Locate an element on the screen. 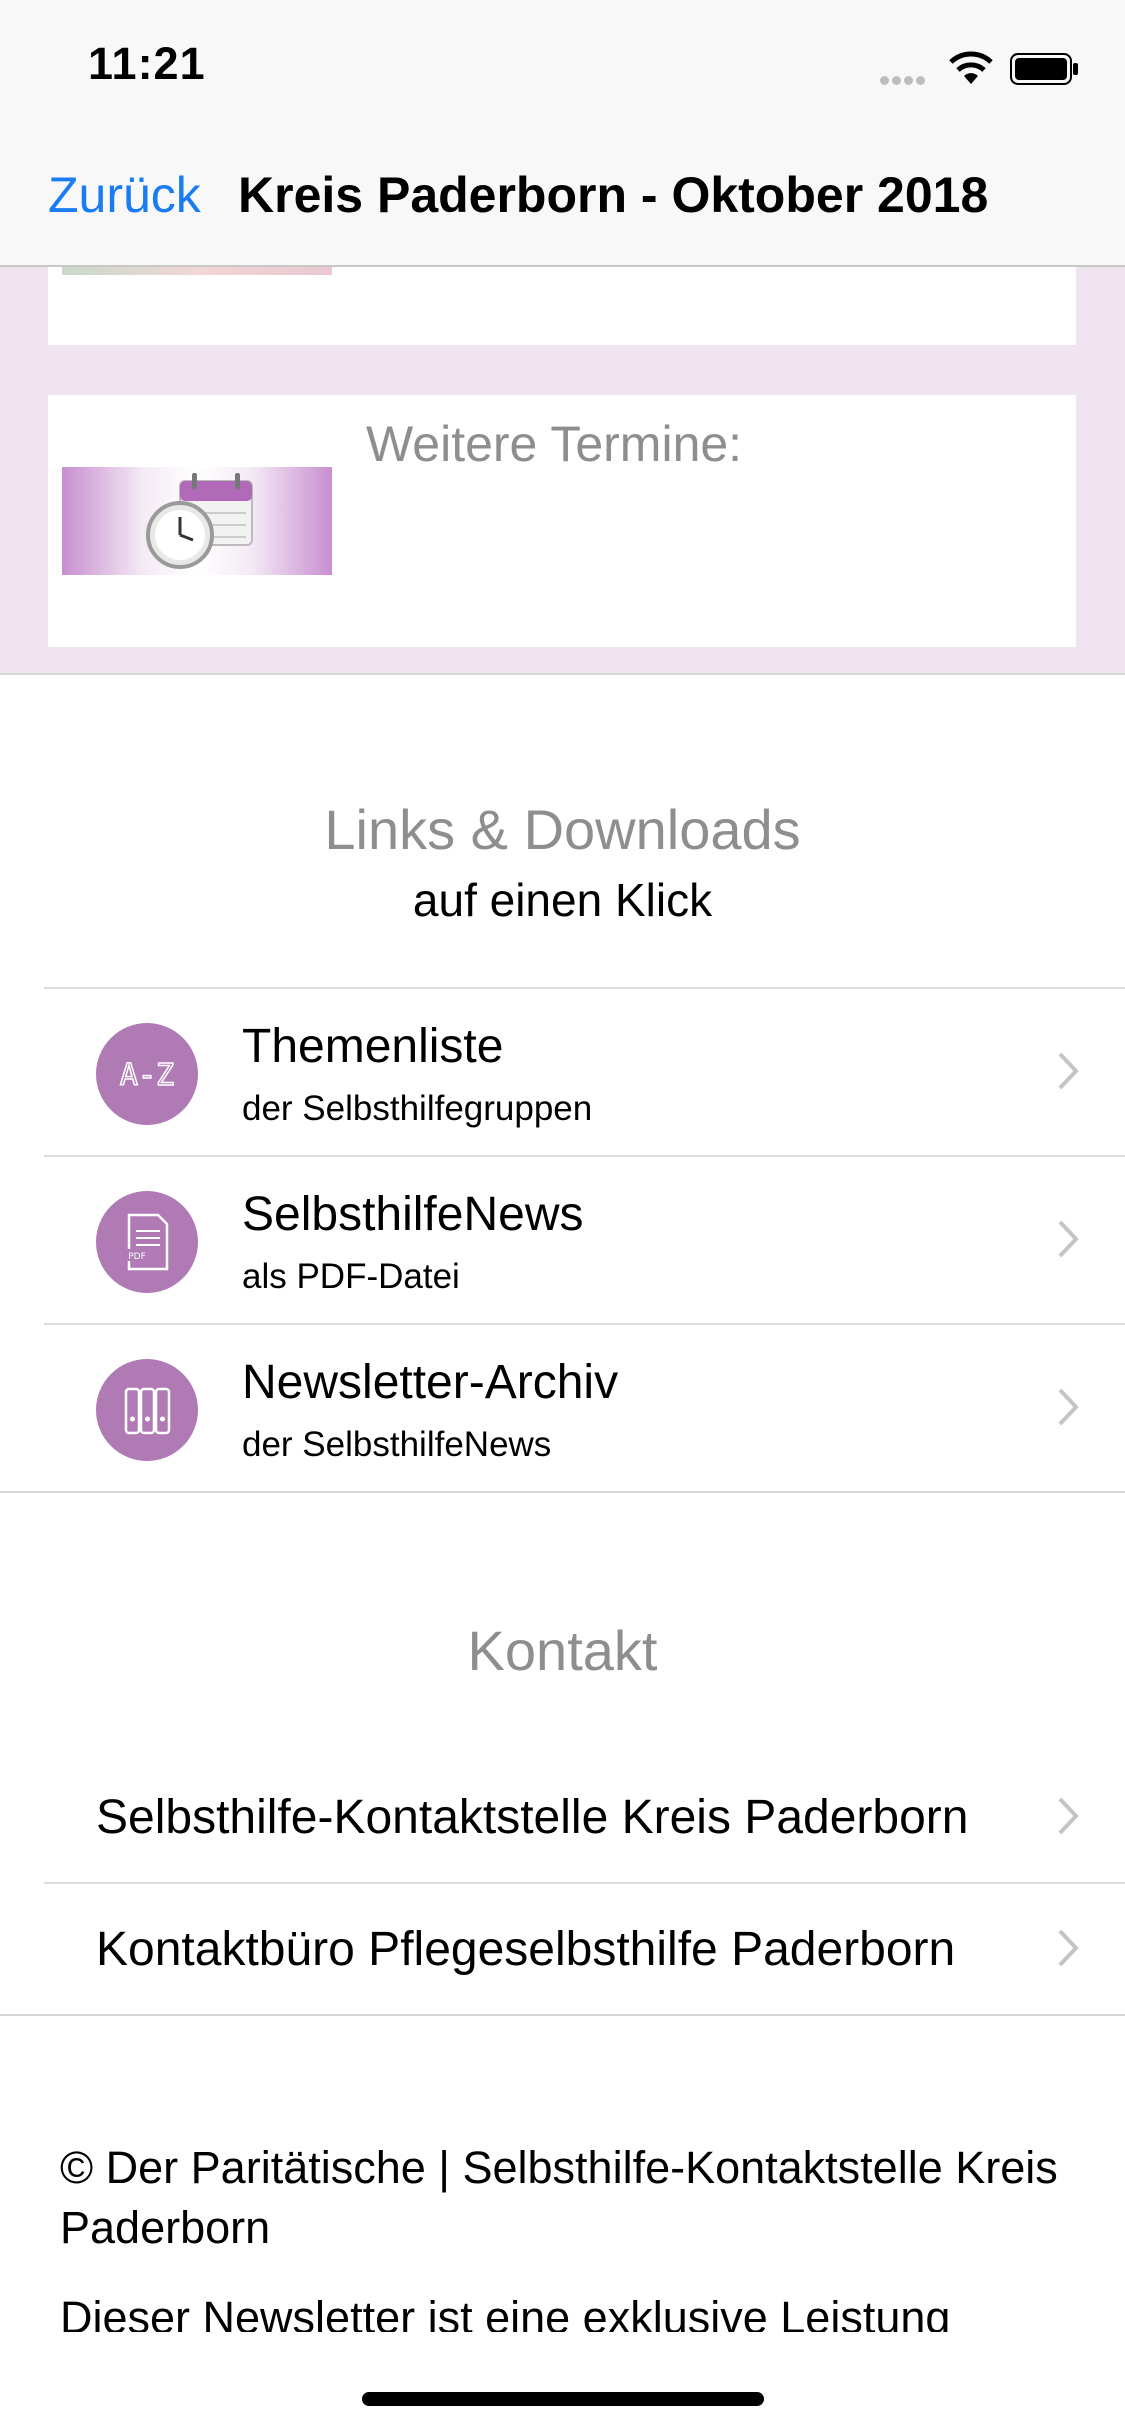  more-events-label: Weitere Termine: is located at coordinates (554, 444).